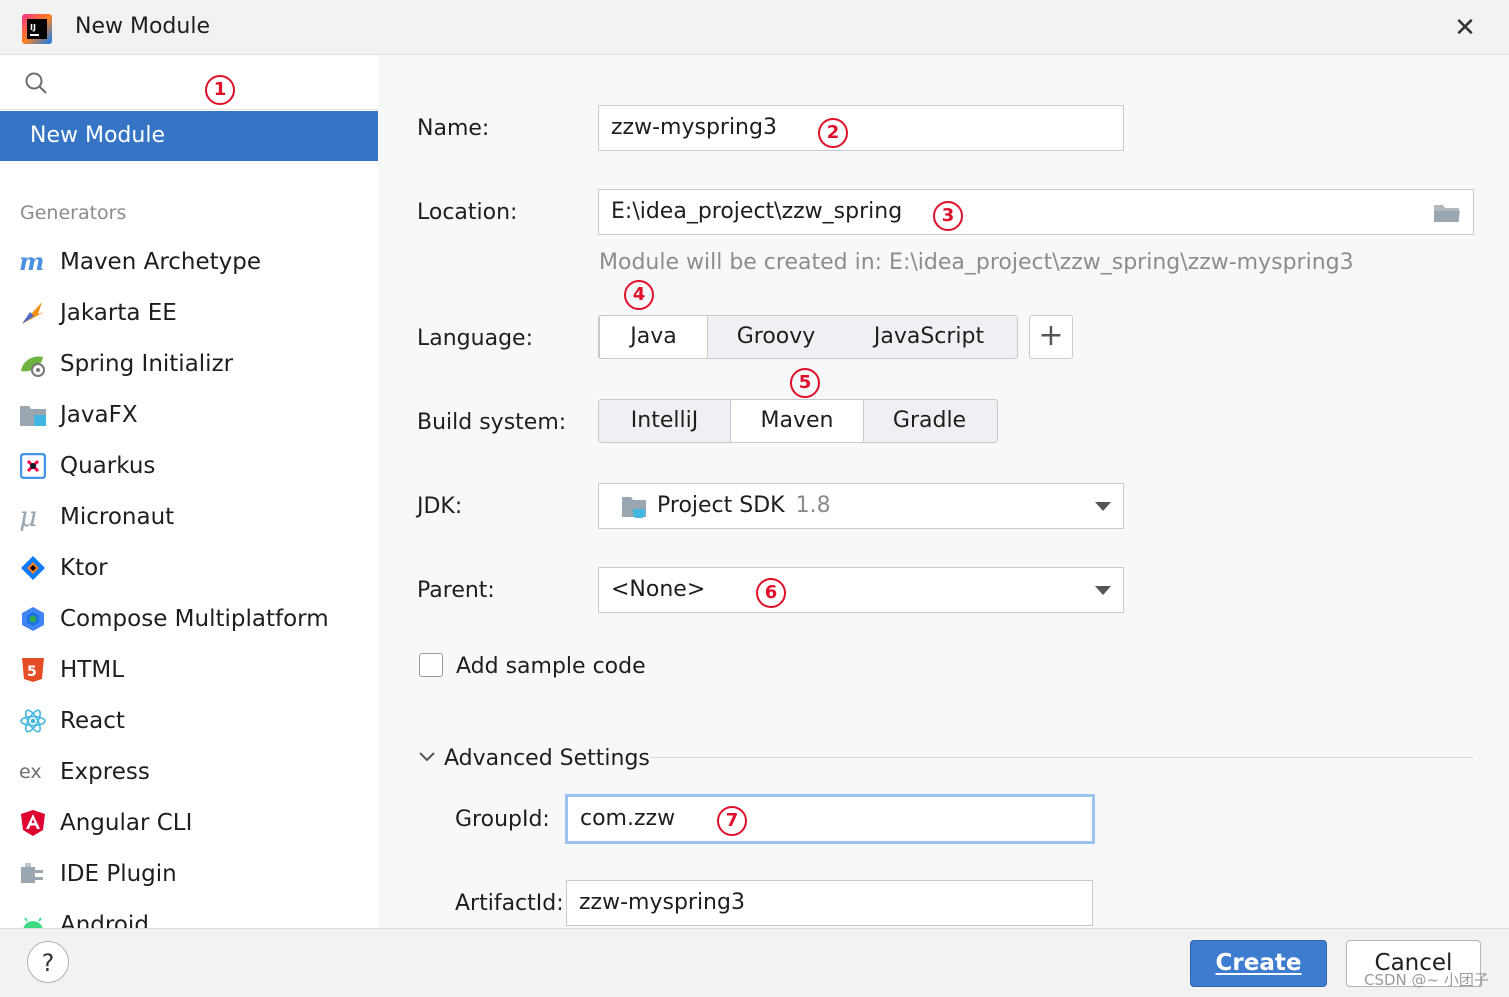 This screenshot has height=997, width=1509. Describe the element at coordinates (830, 819) in the screenshot. I see `groupid-field: com.zzw` at that location.